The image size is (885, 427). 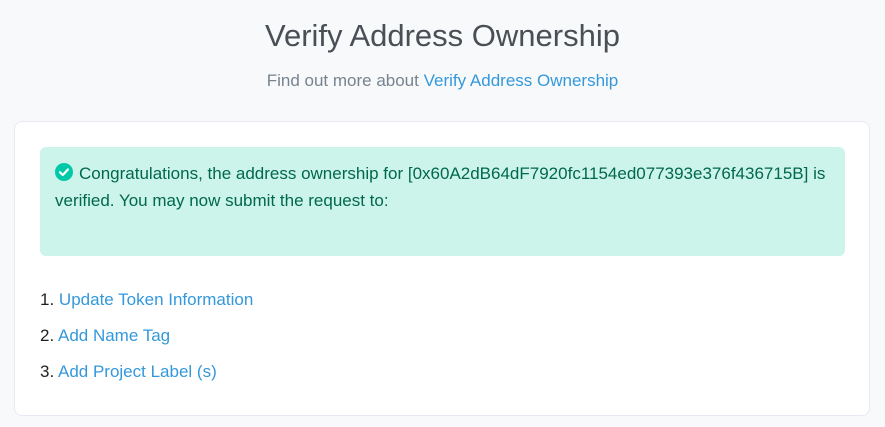 What do you see at coordinates (47, 371) in the screenshot?
I see `step-number: 3.` at bounding box center [47, 371].